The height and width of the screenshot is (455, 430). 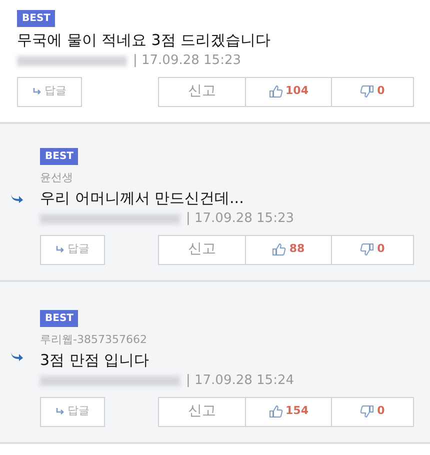 What do you see at coordinates (95, 360) in the screenshot?
I see `comment-text: 3점 만점 입니다` at bounding box center [95, 360].